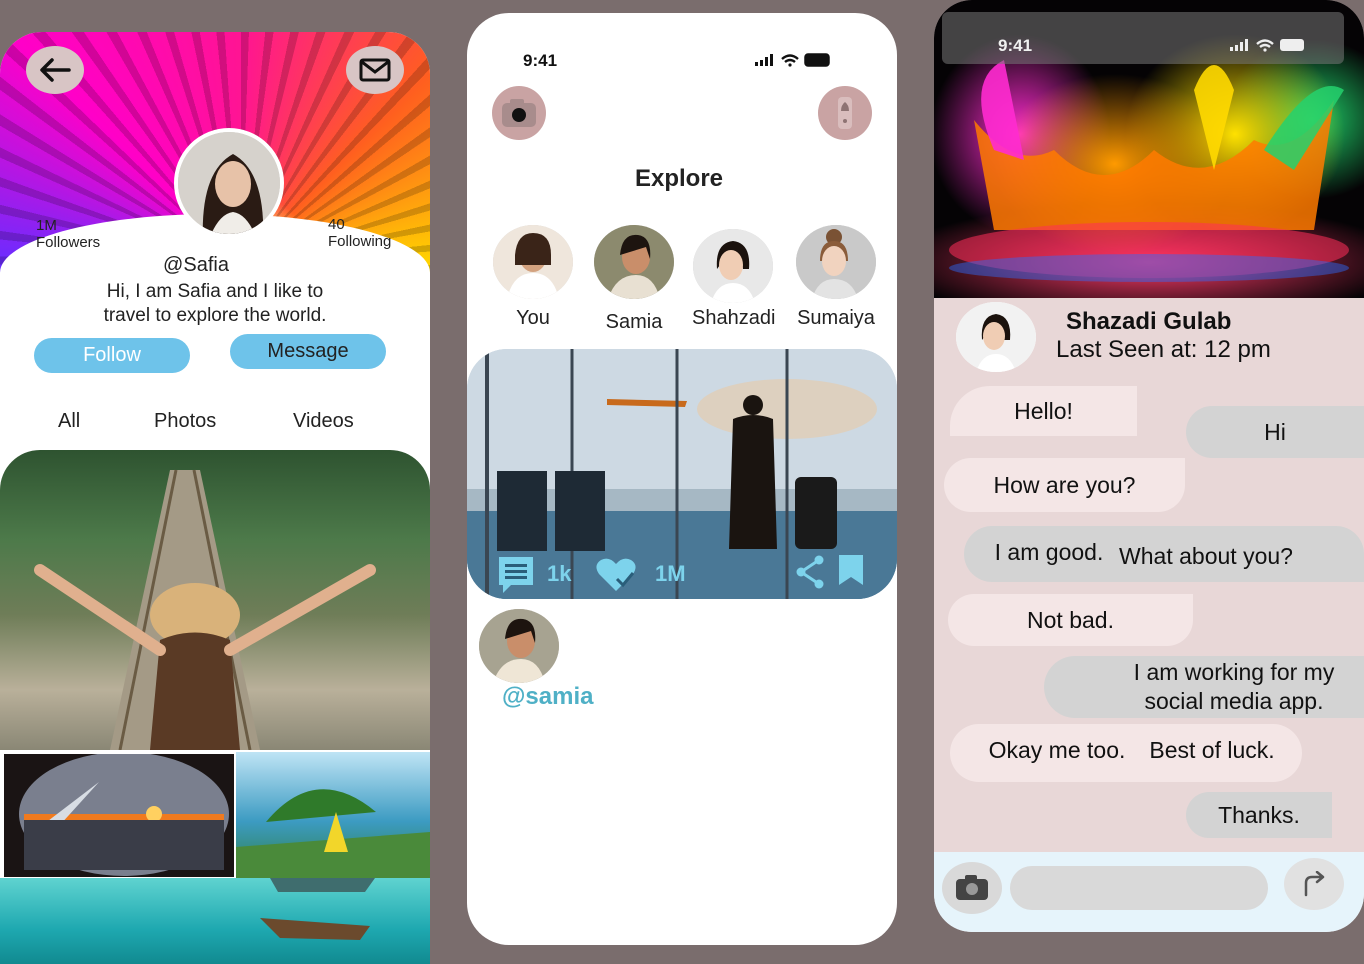 The height and width of the screenshot is (964, 1364). I want to click on story-name: You, so click(533, 318).